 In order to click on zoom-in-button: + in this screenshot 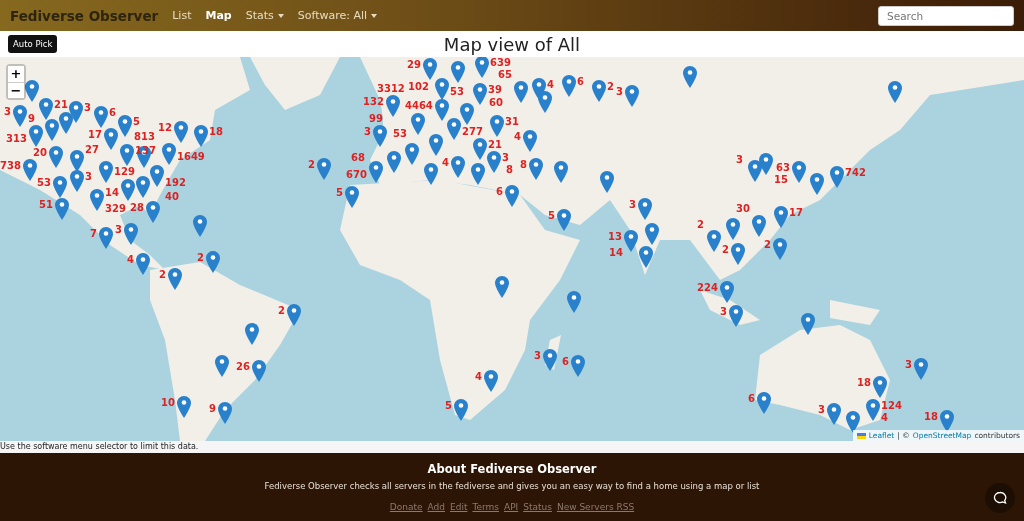, I will do `click(16, 74)`.